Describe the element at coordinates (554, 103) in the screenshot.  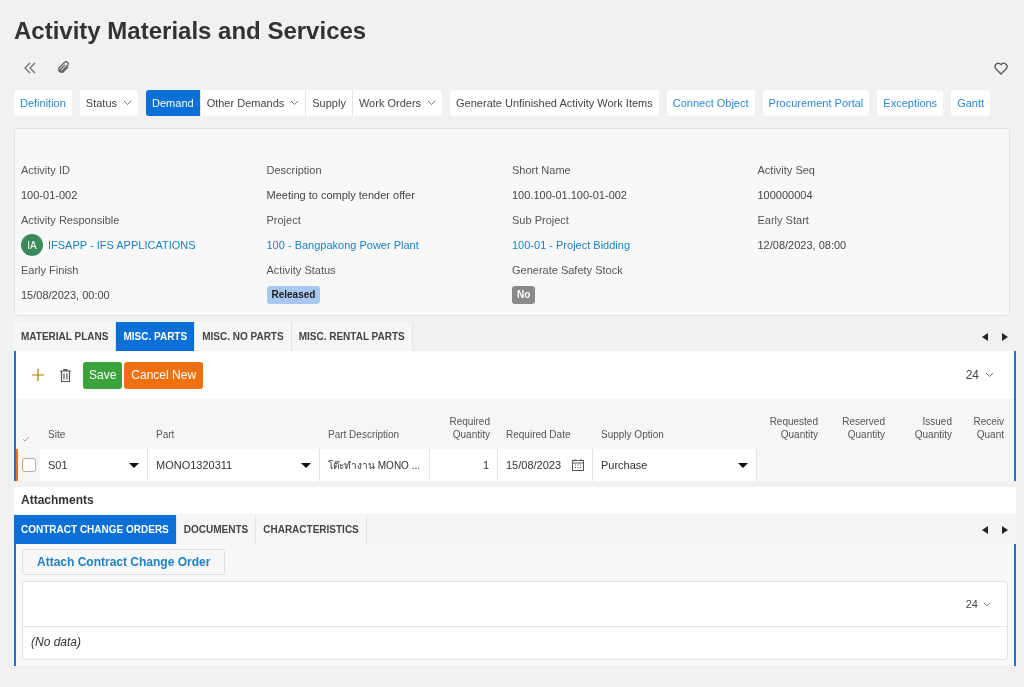
I see `toolbar-button: Generate Unfinished Activity Work Items` at that location.